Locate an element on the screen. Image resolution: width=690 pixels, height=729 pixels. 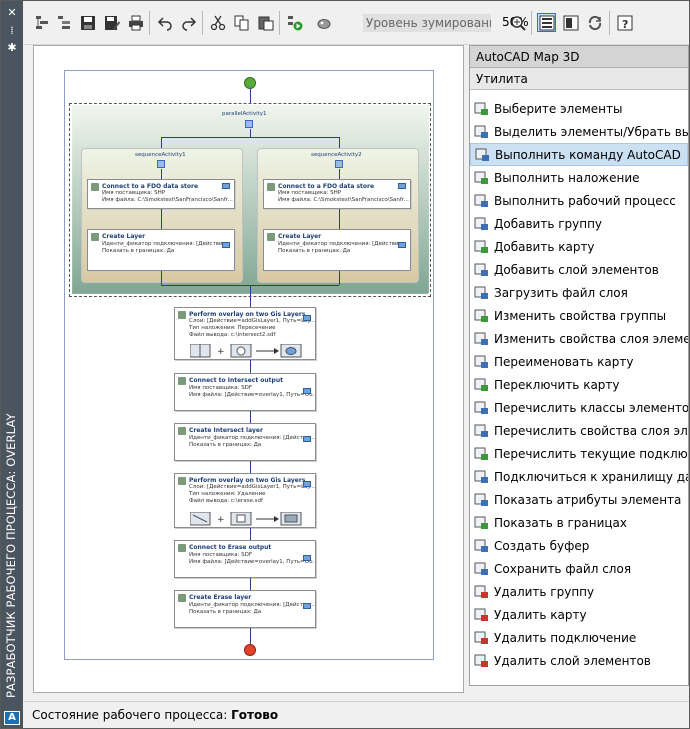
sequence-2-expand-icon is located at coordinates (339, 164).